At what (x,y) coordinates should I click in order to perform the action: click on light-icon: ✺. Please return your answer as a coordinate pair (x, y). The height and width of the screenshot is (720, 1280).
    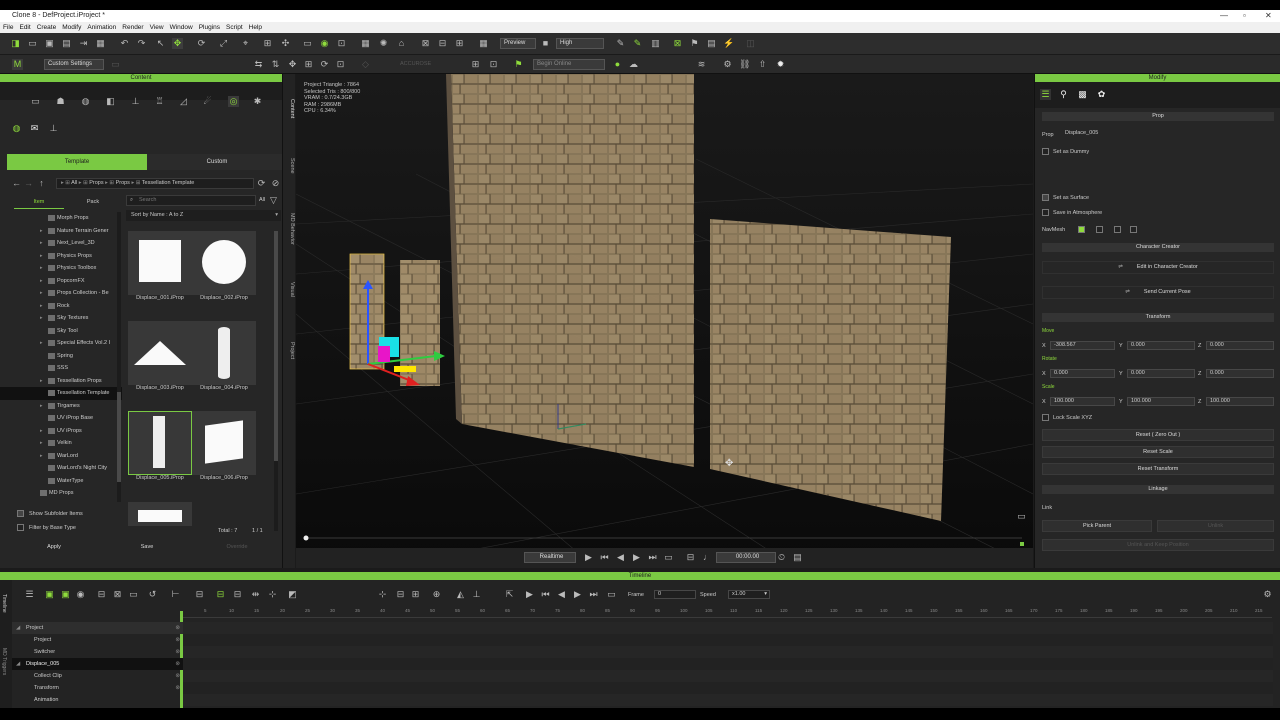
    Looking at the image, I should click on (383, 43).